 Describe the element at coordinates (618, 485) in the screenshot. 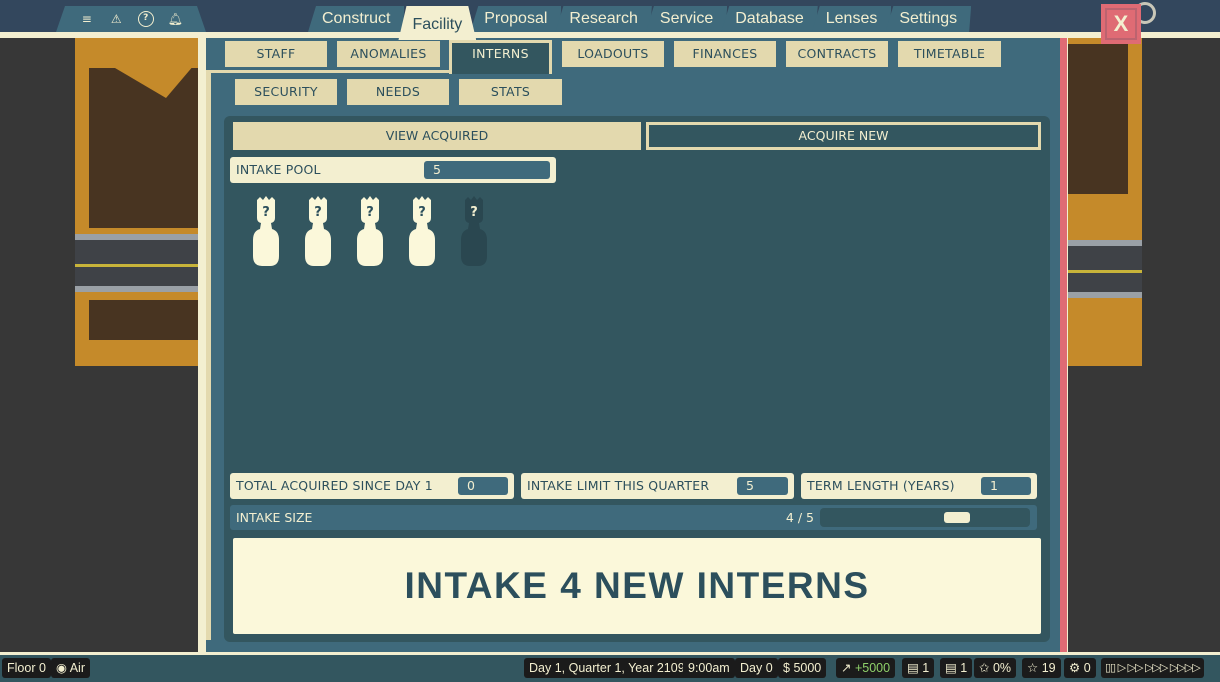

I see `intake-limit-label: INTAKE LIMIT THIS QUARTER` at that location.